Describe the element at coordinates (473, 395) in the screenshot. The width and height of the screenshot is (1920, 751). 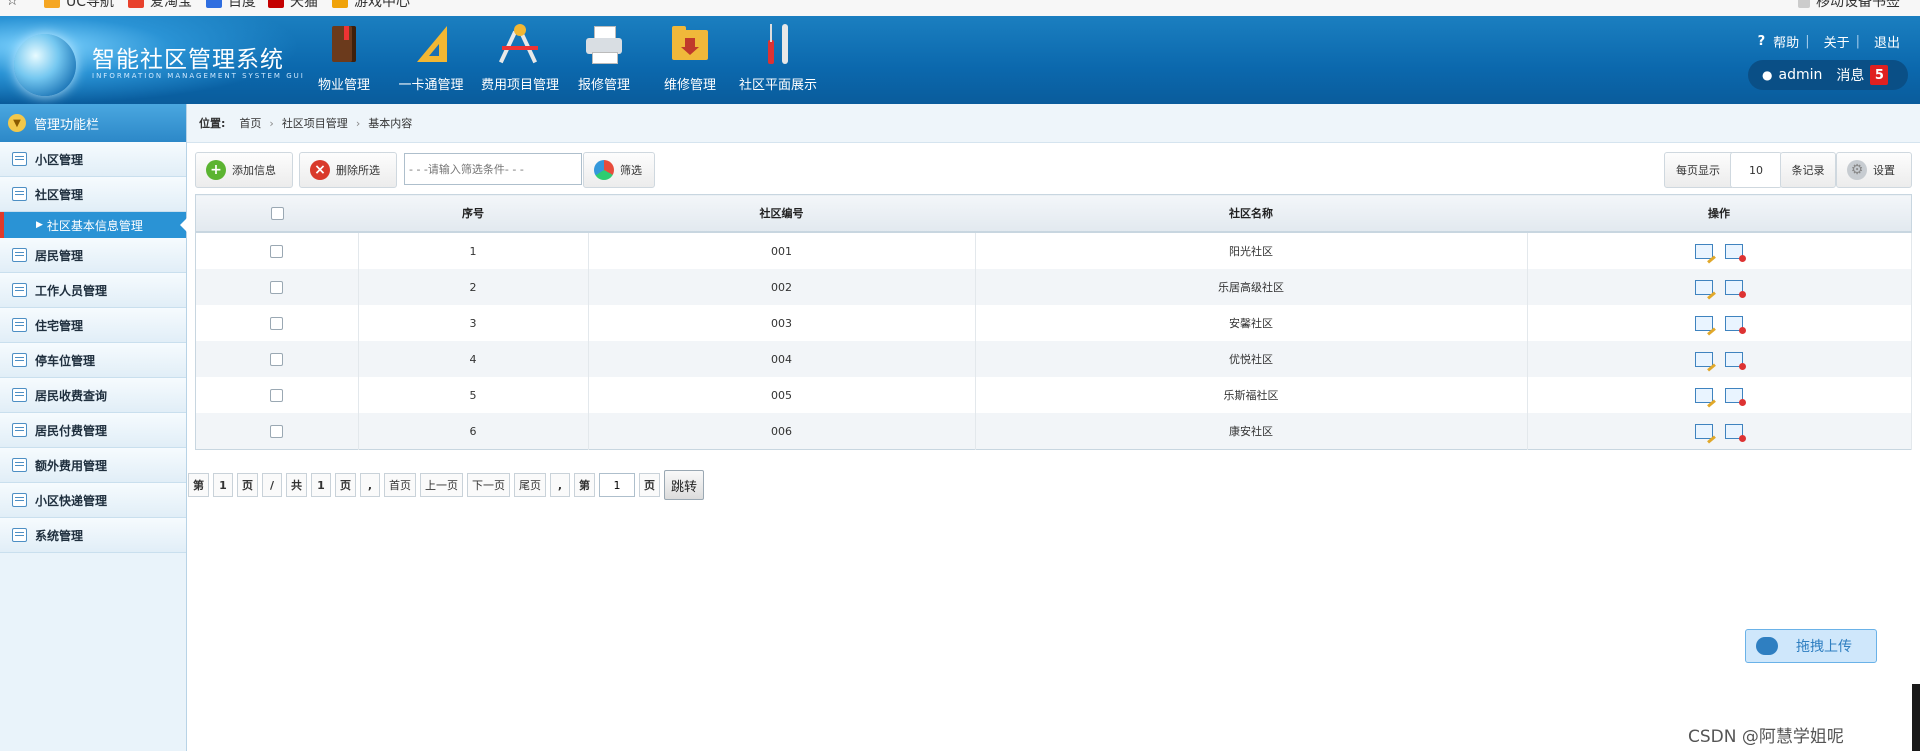
I see `cell-no: 5` at that location.